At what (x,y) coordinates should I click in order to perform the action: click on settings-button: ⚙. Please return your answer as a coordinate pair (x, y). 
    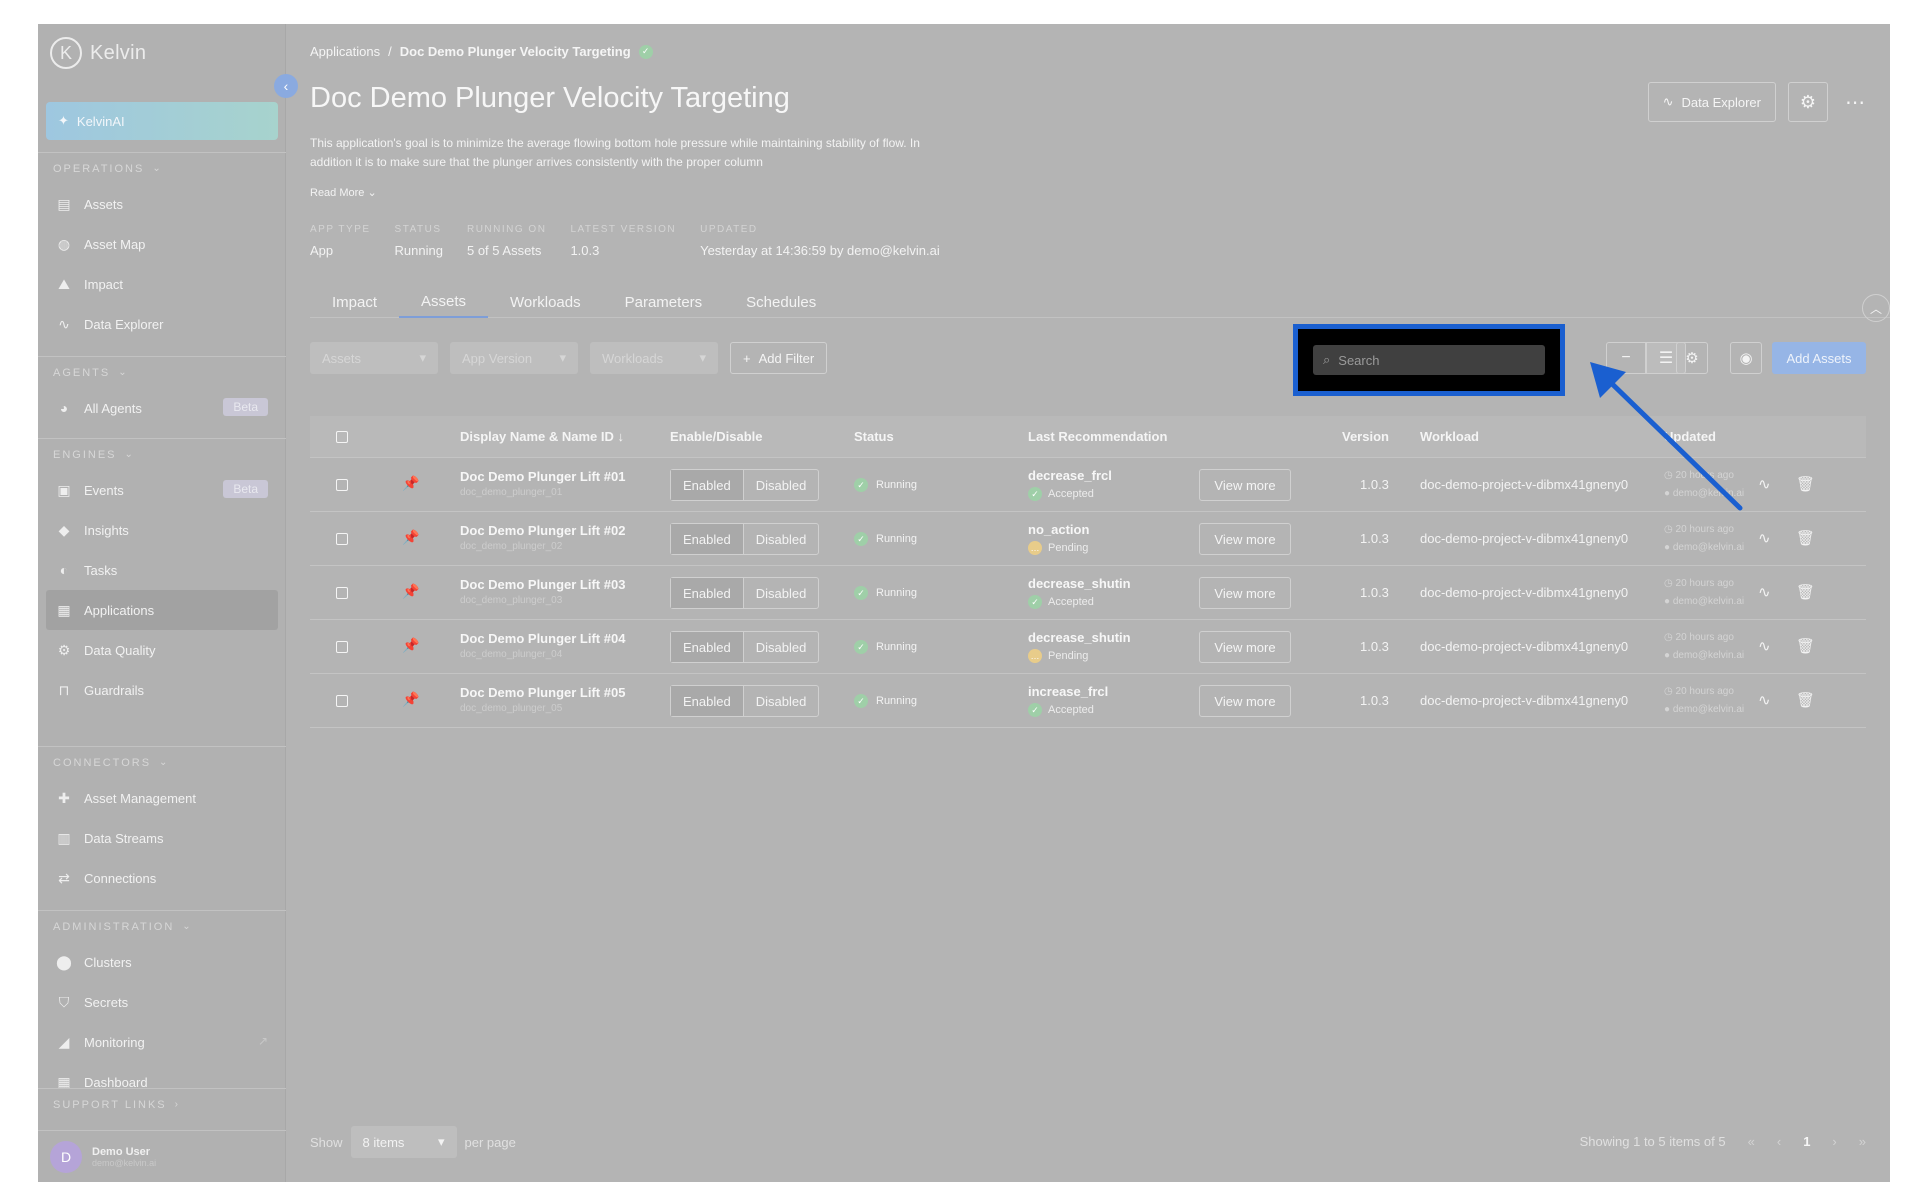
    Looking at the image, I should click on (1808, 102).